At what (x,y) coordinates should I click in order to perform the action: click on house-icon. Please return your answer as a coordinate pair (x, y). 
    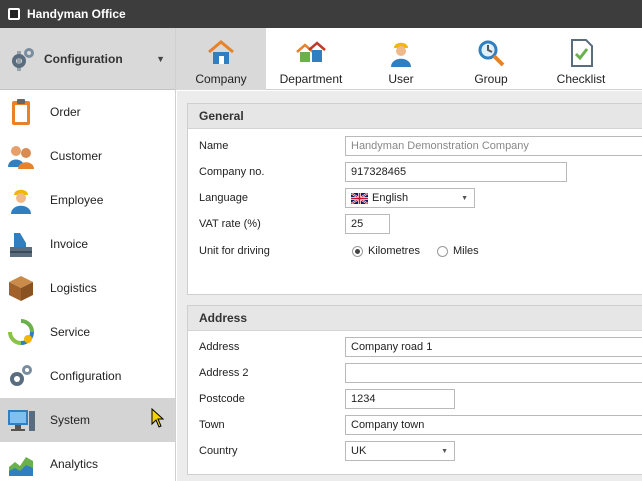
    Looking at the image, I should click on (221, 52).